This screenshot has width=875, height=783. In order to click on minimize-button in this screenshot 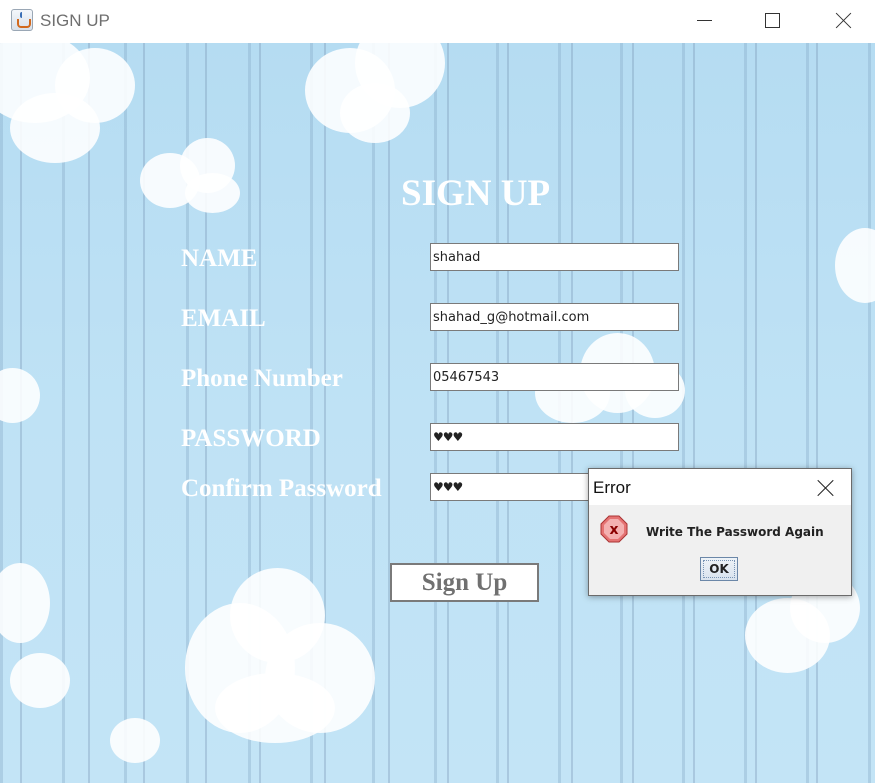, I will do `click(704, 21)`.